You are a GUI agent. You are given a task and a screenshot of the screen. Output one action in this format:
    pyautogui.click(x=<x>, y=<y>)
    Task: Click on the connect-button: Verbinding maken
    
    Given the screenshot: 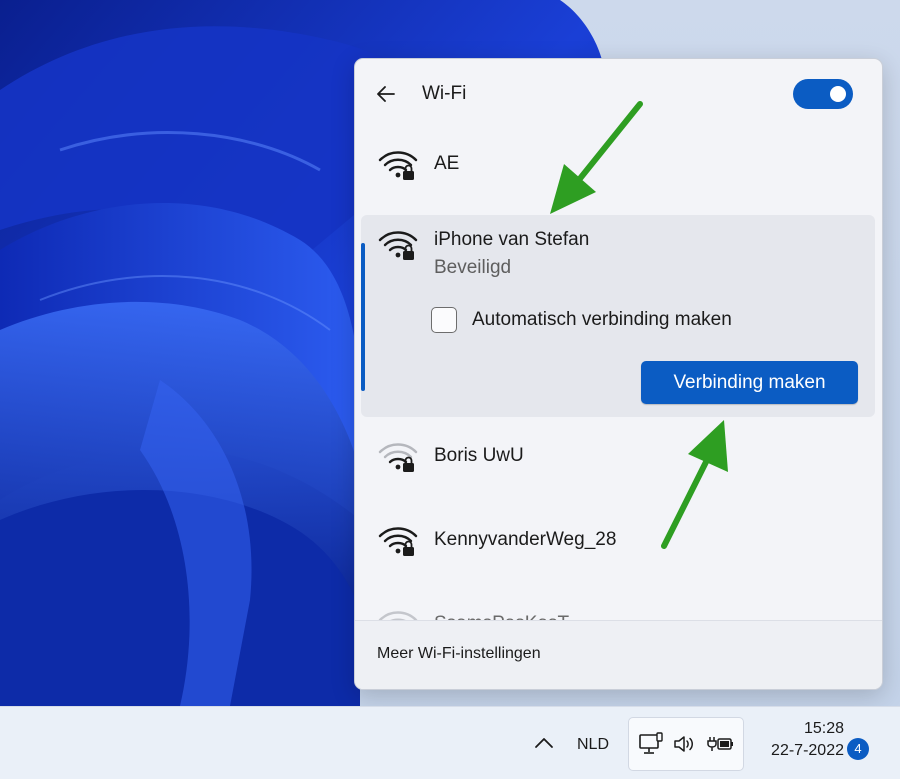 What is the action you would take?
    pyautogui.click(x=749, y=382)
    